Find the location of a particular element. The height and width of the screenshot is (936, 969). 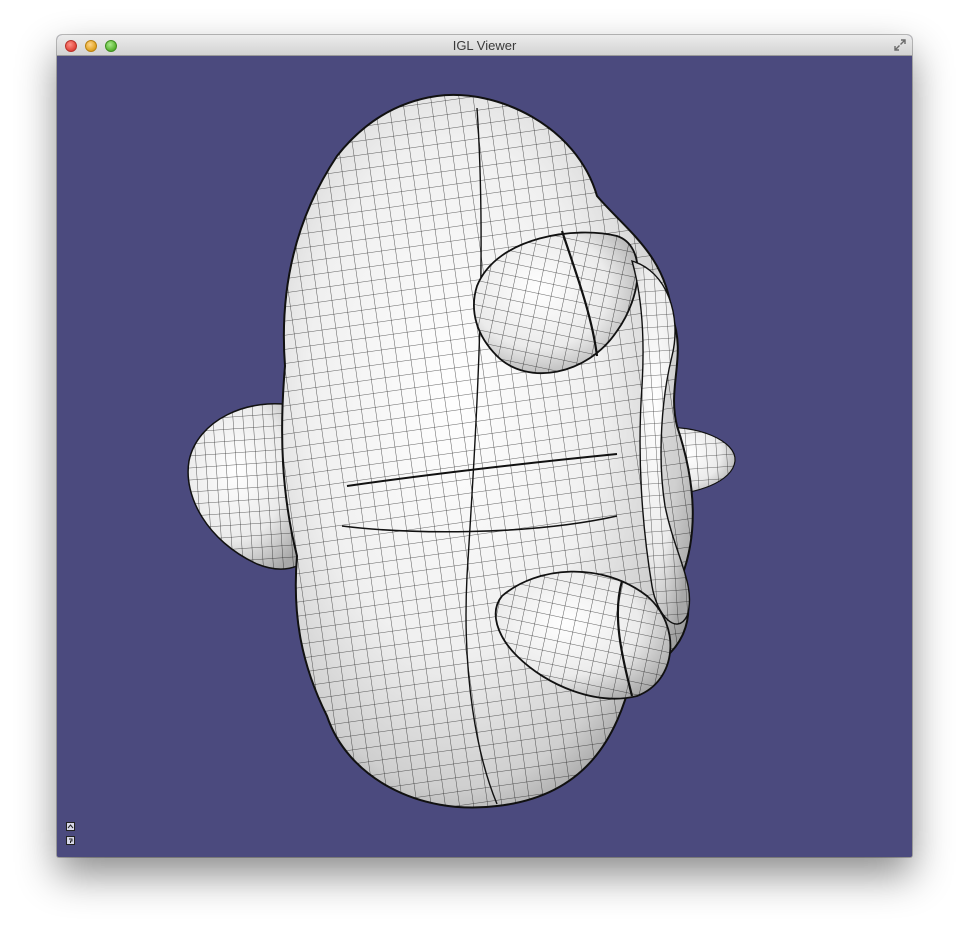

viewer-corner-controls is located at coordinates (70, 836).